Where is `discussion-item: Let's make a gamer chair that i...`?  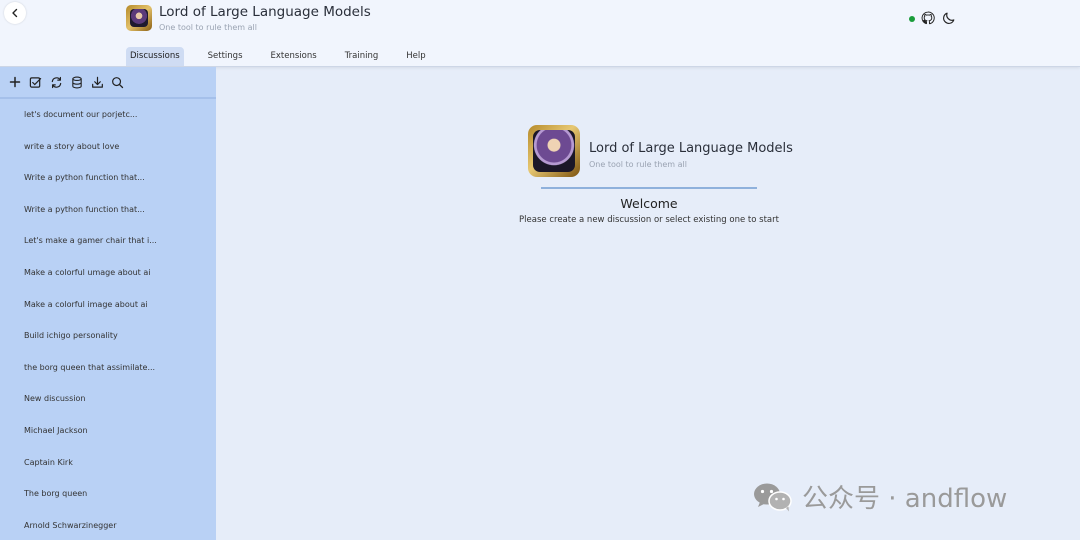 discussion-item: Let's make a gamer chair that i... is located at coordinates (108, 241).